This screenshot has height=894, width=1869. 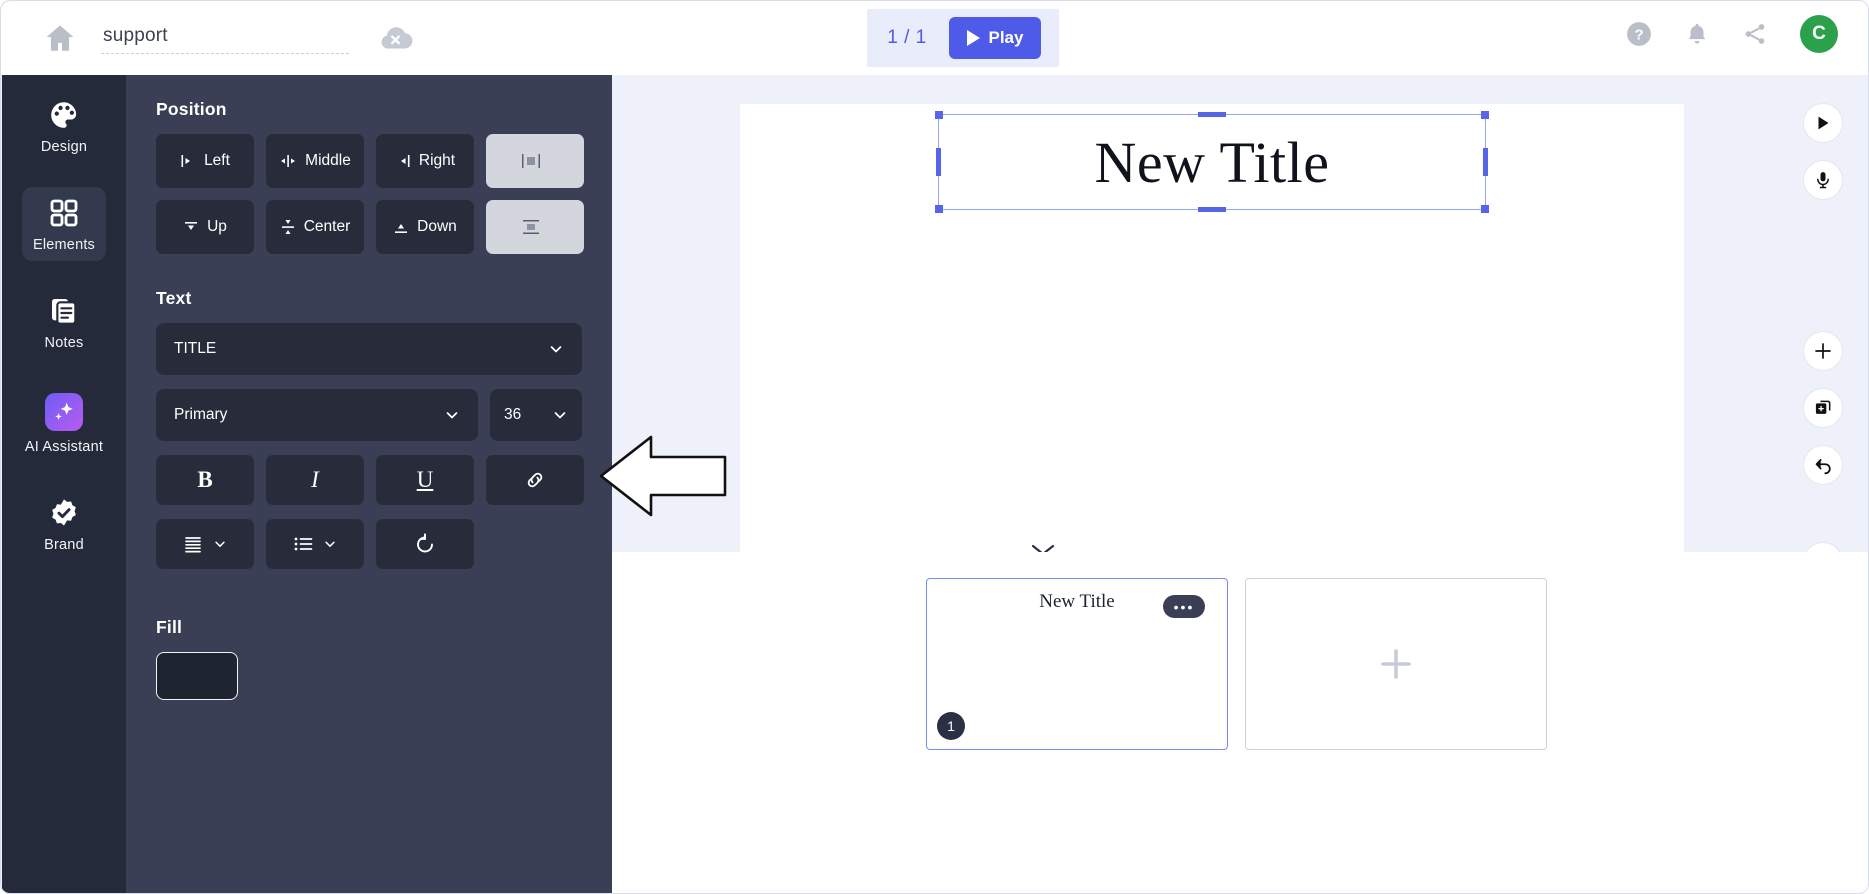 I want to click on align-left-button: Left, so click(x=205, y=161).